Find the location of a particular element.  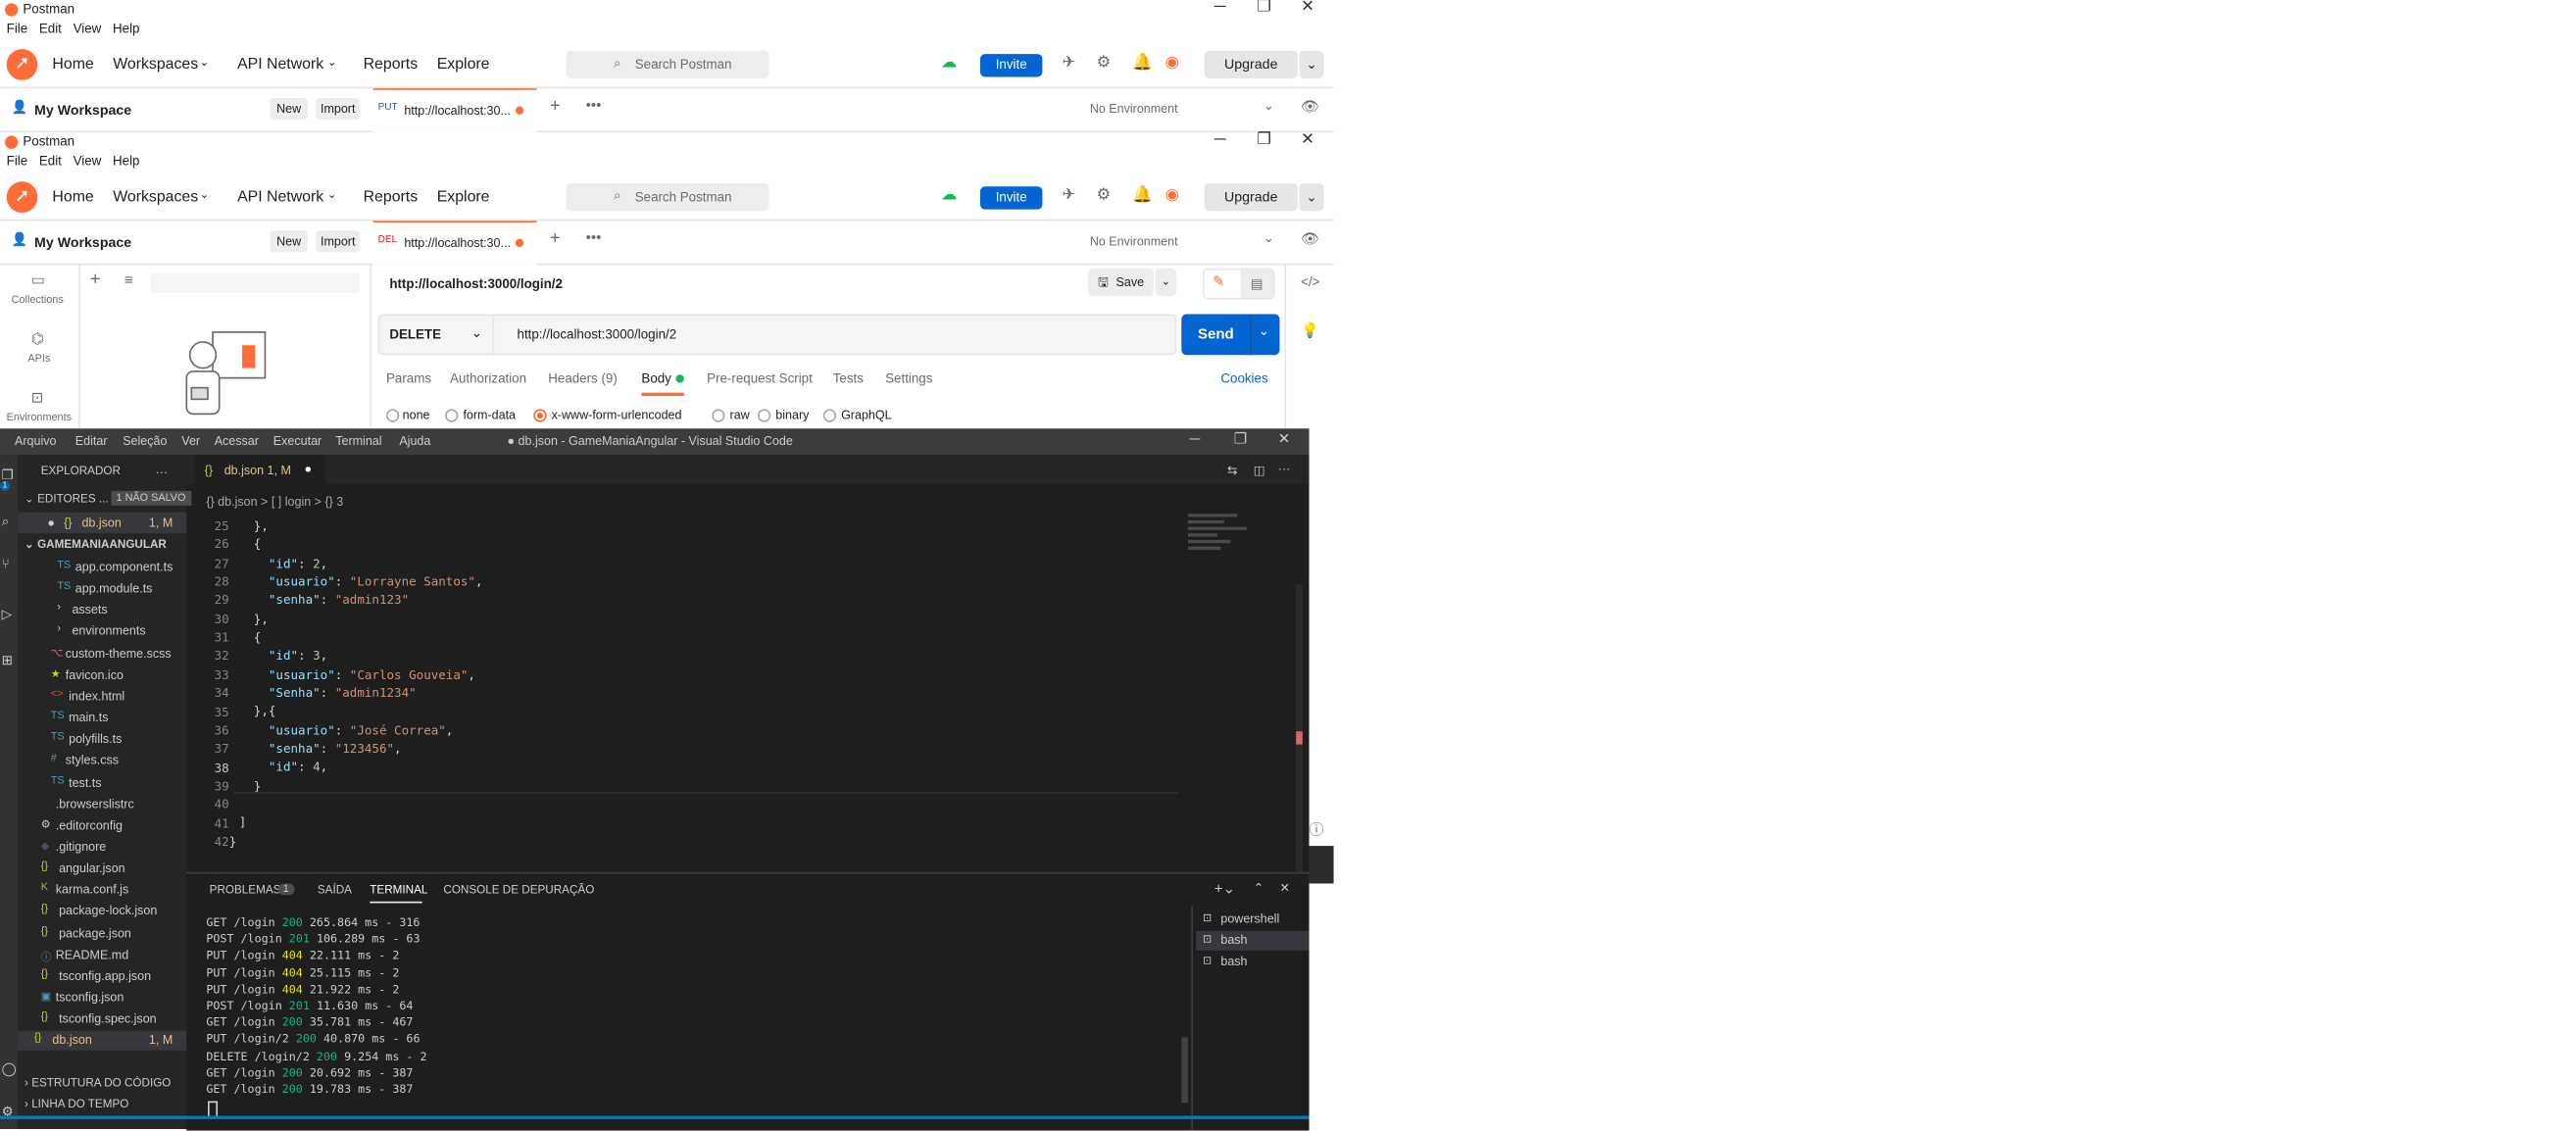

file-item: ◆ .gitignore is located at coordinates (102, 848).